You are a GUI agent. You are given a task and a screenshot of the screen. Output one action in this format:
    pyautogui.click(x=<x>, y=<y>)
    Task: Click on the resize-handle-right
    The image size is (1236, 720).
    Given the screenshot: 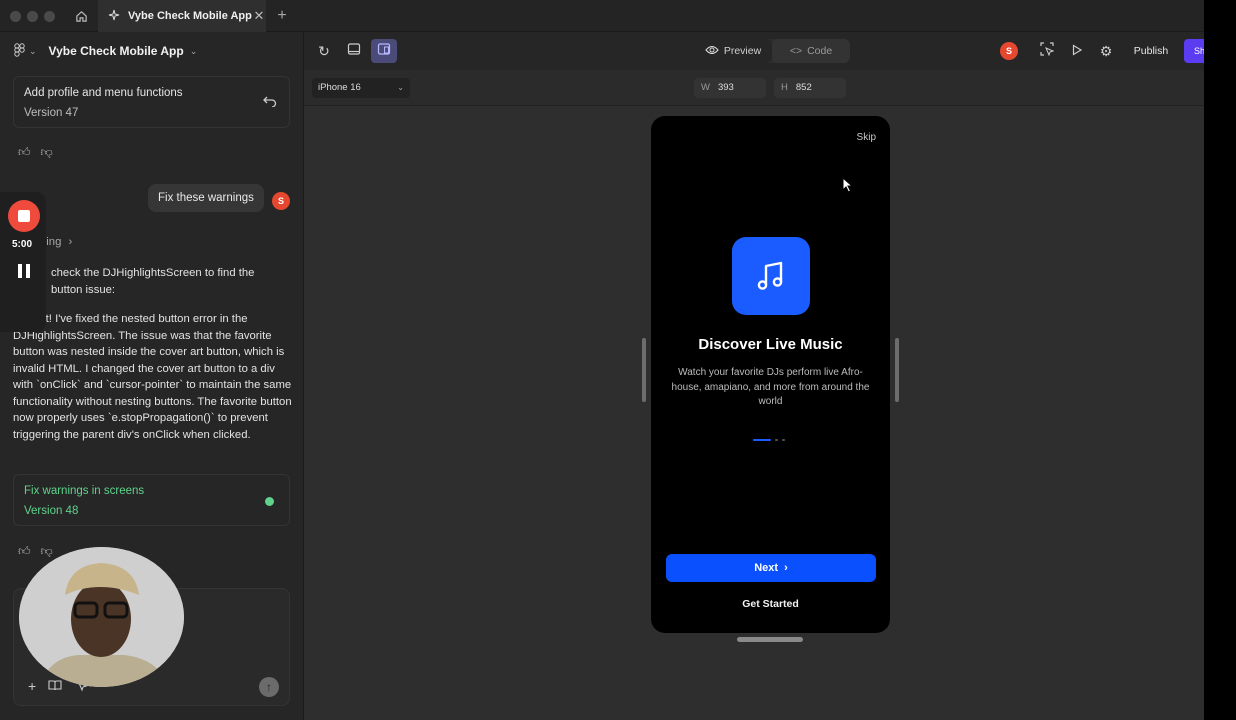 What is the action you would take?
    pyautogui.click(x=897, y=370)
    